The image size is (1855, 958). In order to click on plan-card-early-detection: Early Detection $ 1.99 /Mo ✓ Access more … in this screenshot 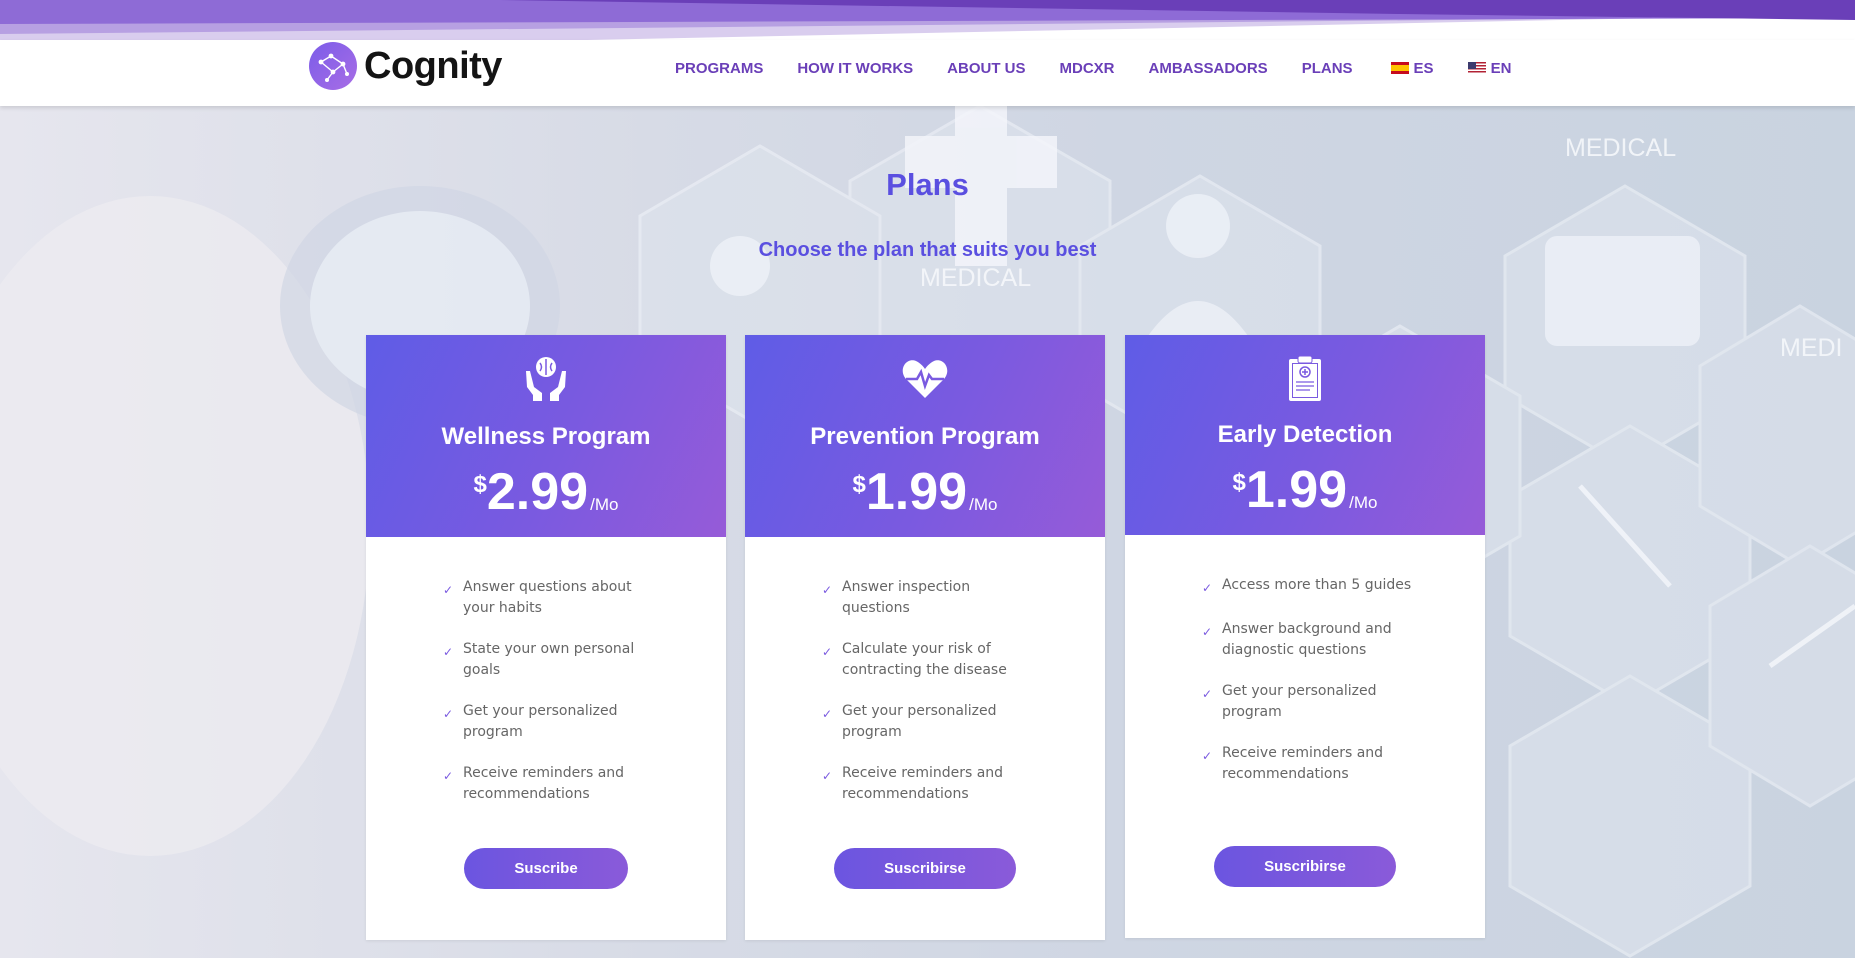, I will do `click(1305, 636)`.